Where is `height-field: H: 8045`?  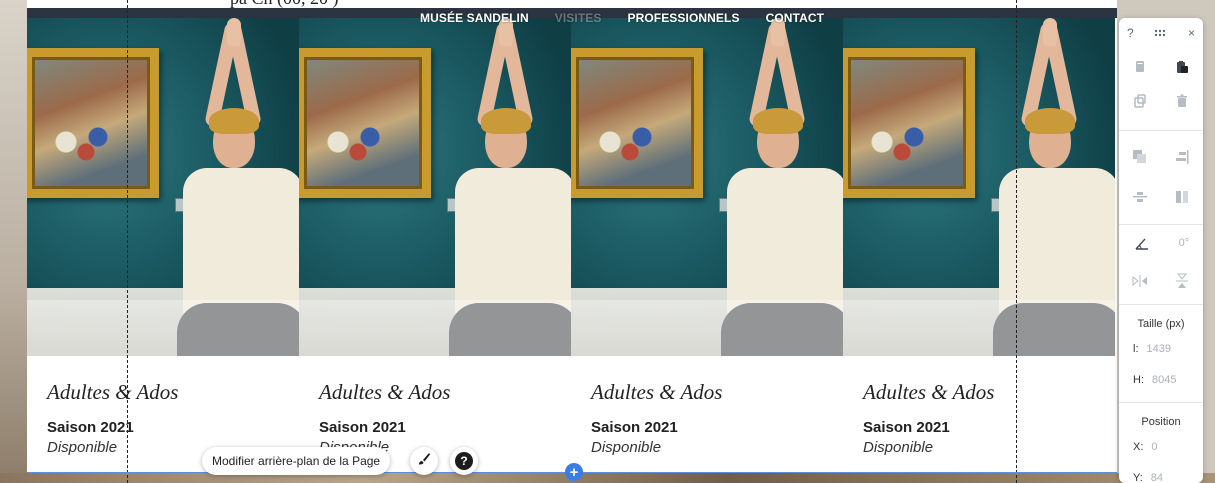
height-field: H: 8045 is located at coordinates (1154, 380).